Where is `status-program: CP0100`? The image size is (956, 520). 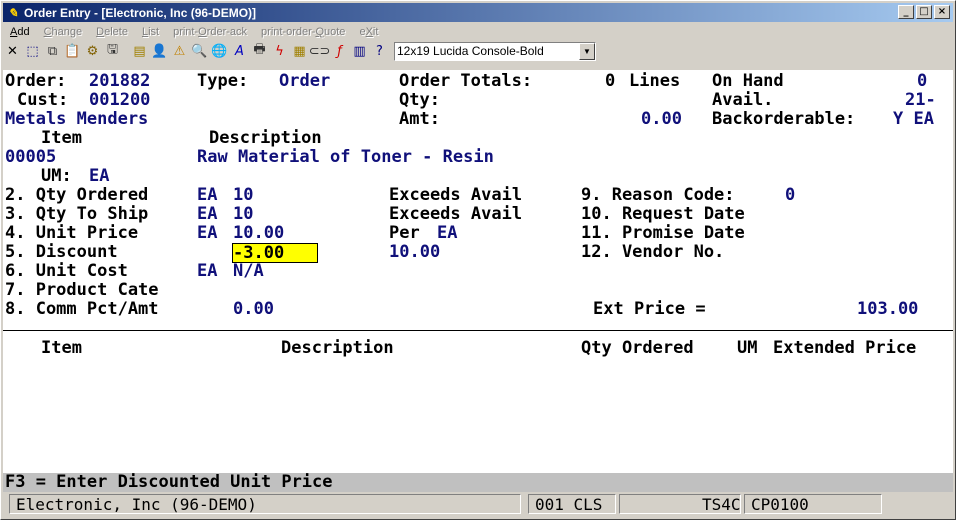
status-program: CP0100 is located at coordinates (813, 504).